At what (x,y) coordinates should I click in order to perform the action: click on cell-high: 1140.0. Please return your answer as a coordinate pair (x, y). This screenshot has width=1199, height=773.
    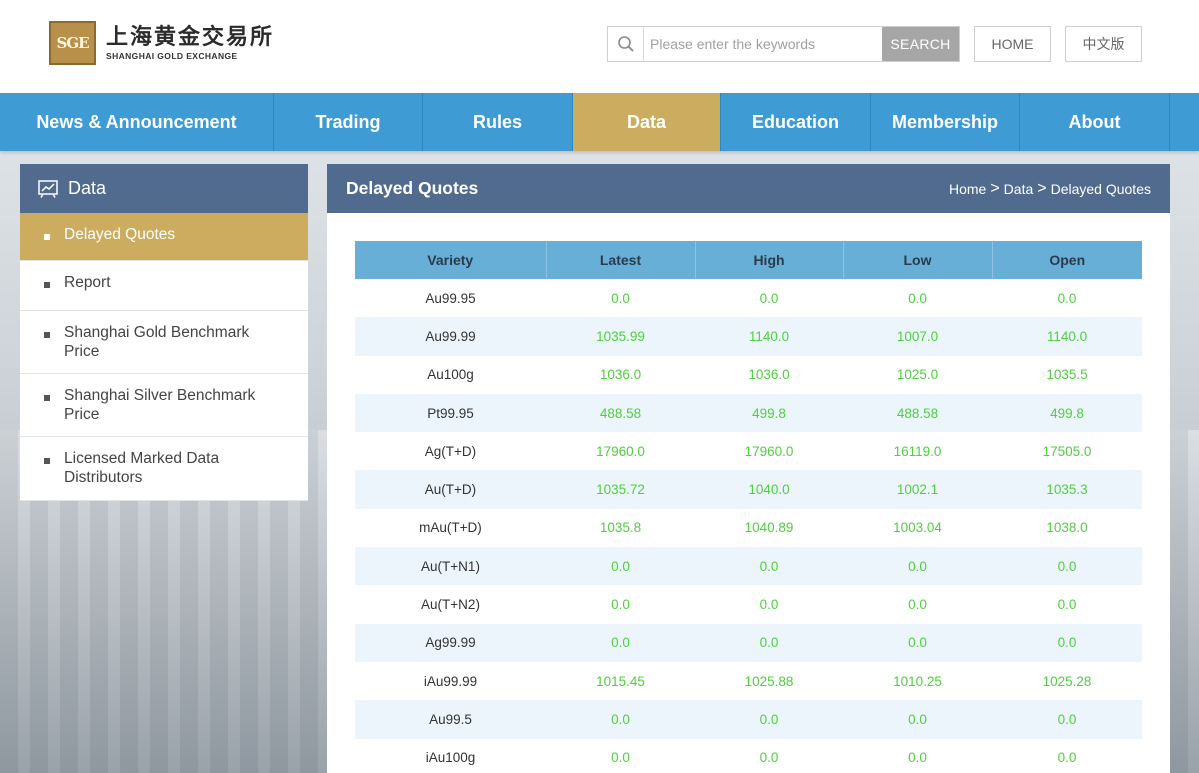
    Looking at the image, I should click on (769, 336).